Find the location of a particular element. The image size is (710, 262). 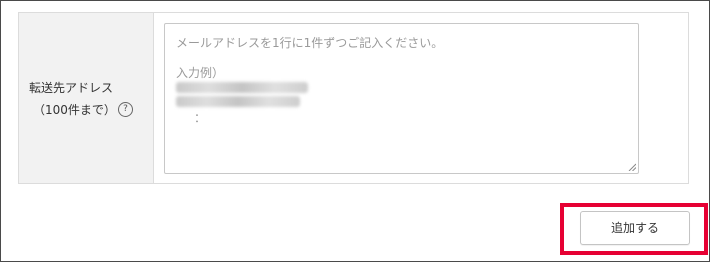

placeholder-instruction: メールアドレスを1行に1件ずつご記入ください。 is located at coordinates (310, 43).